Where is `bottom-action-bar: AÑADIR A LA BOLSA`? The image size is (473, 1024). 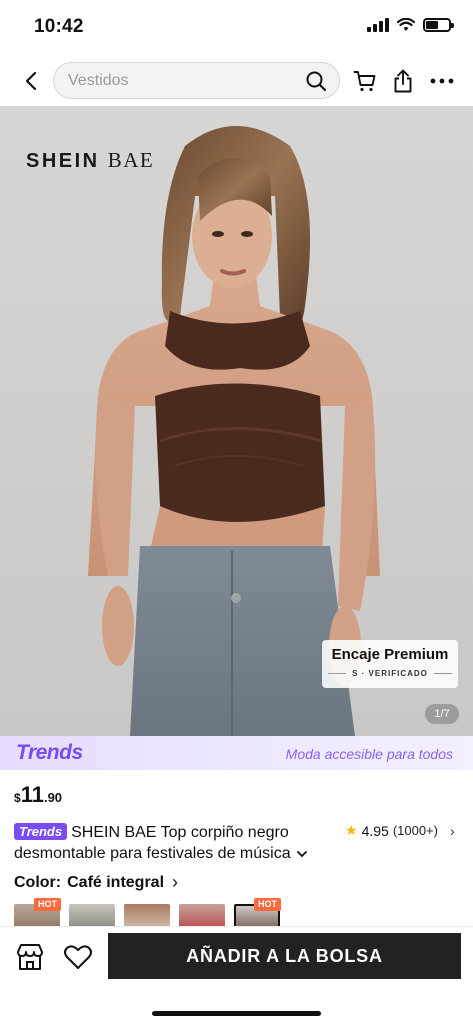
bottom-action-bar: AÑADIR A LA BOLSA is located at coordinates (236, 975).